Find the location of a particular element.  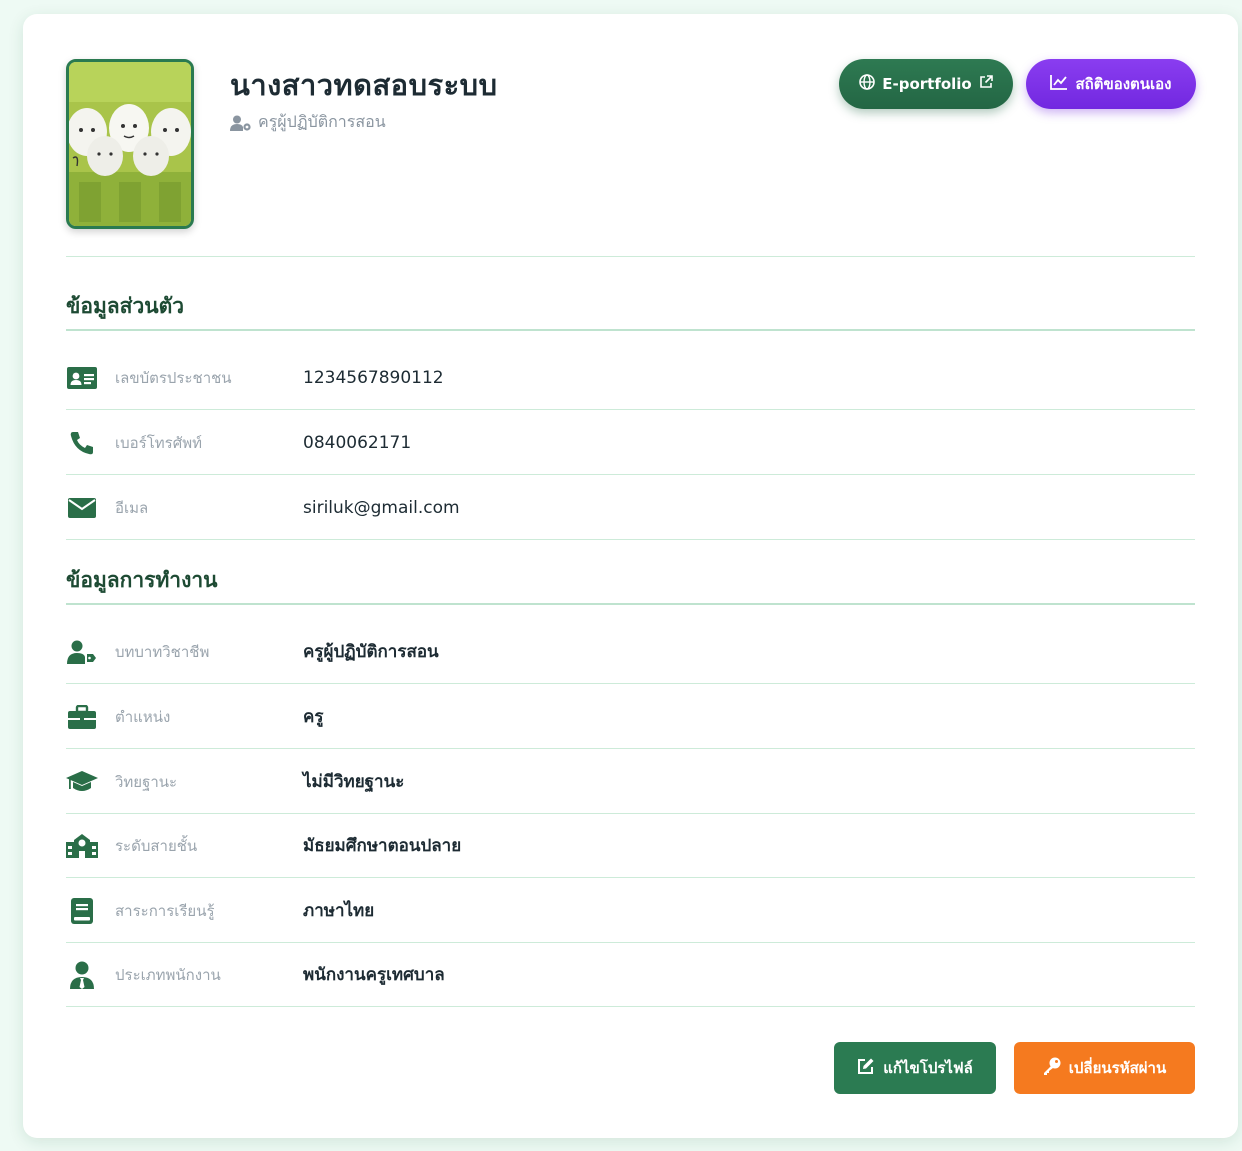

phone-icon is located at coordinates (82, 443).